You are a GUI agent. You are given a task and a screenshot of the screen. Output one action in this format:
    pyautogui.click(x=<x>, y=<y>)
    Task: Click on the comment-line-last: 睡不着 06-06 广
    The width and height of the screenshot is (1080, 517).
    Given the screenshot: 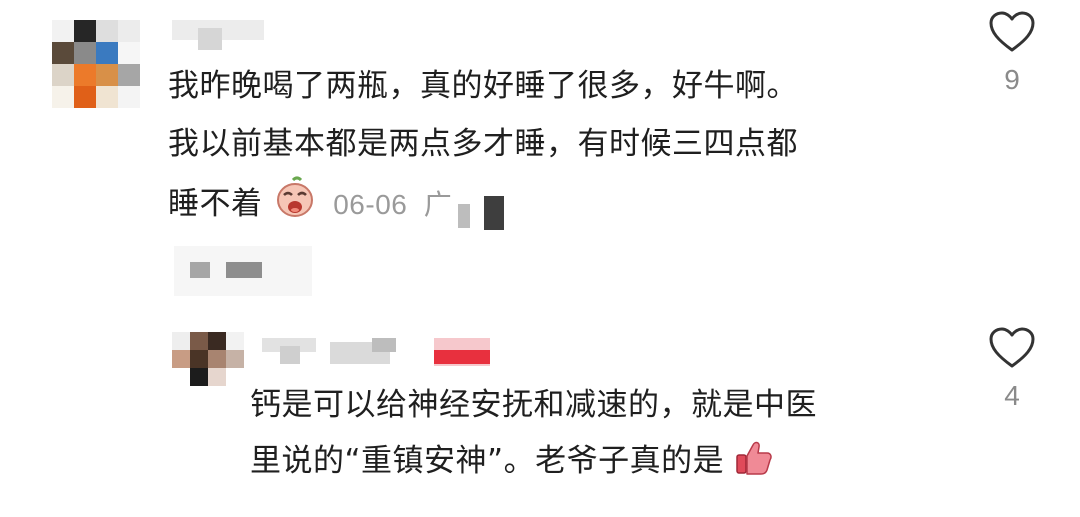 What is the action you would take?
    pyautogui.click(x=310, y=205)
    